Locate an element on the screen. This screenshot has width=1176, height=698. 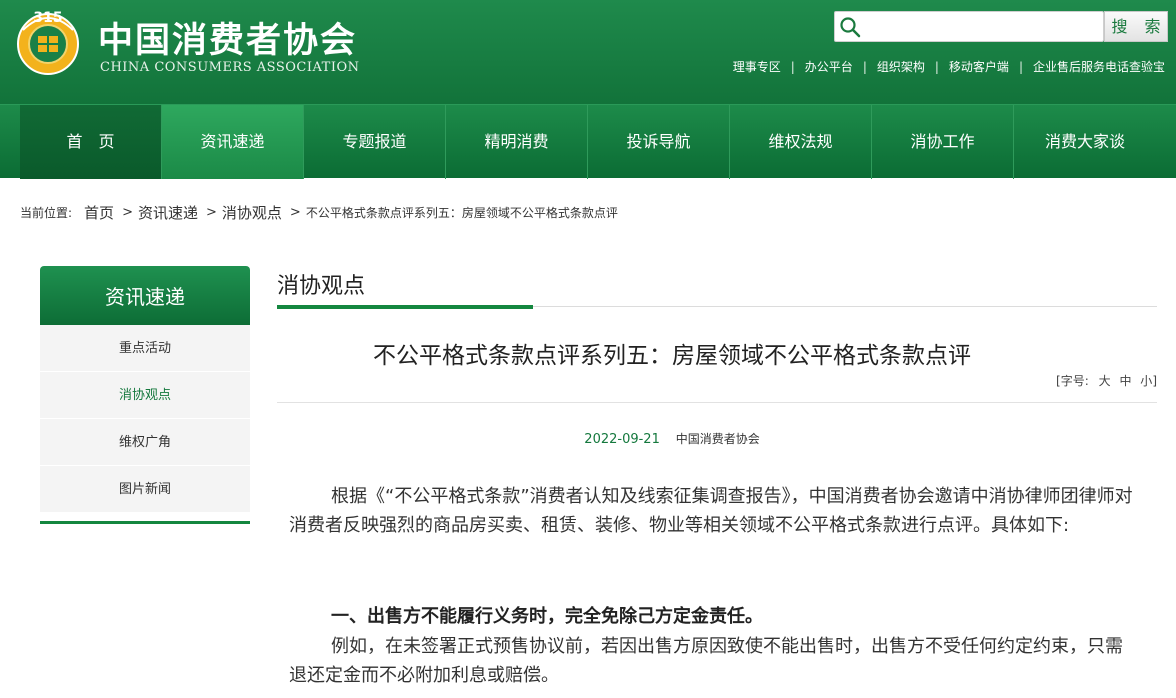
breadcrumb-news: 资讯速递 is located at coordinates (168, 212).